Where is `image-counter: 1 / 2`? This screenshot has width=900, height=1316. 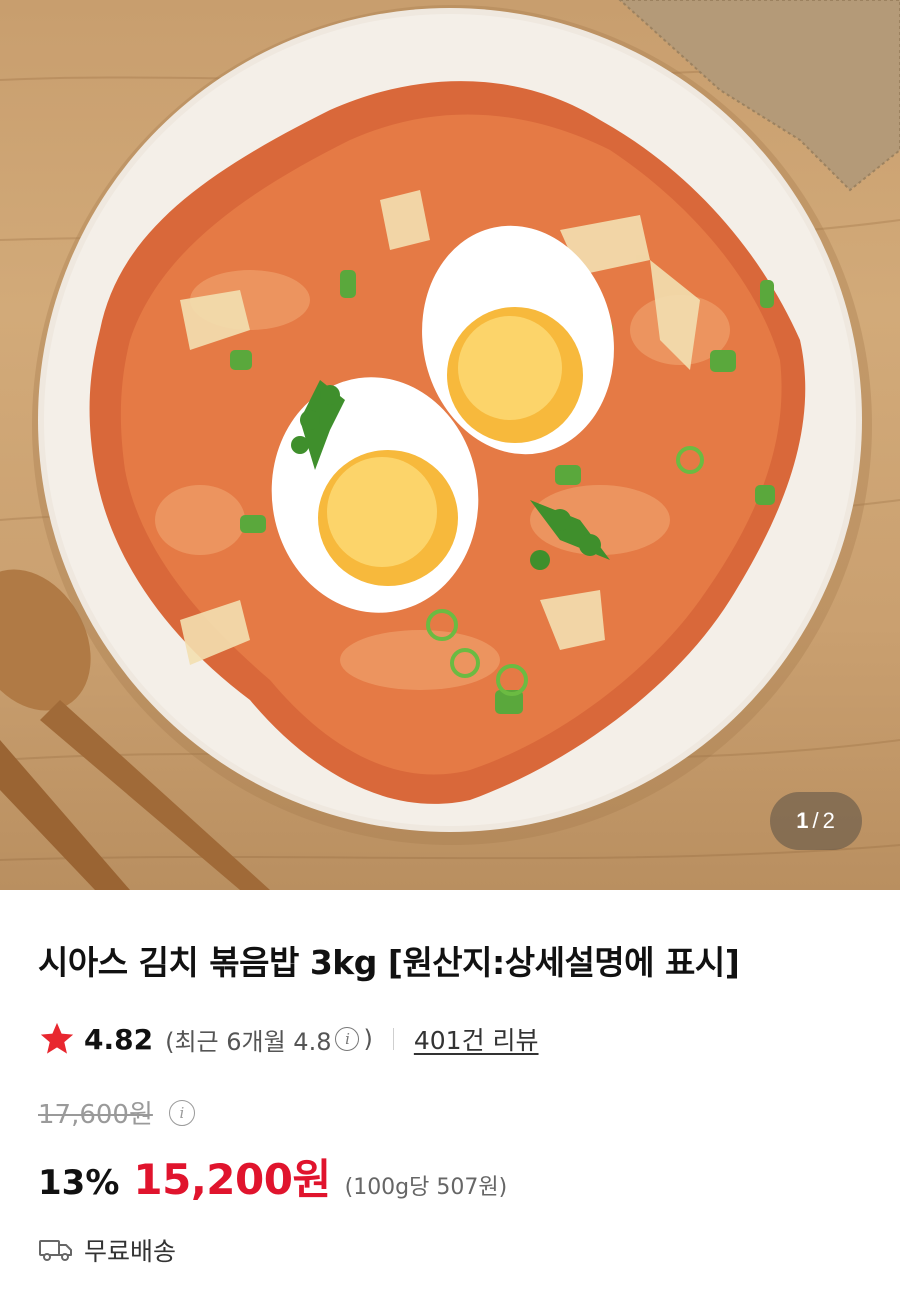
image-counter: 1 / 2 is located at coordinates (816, 821).